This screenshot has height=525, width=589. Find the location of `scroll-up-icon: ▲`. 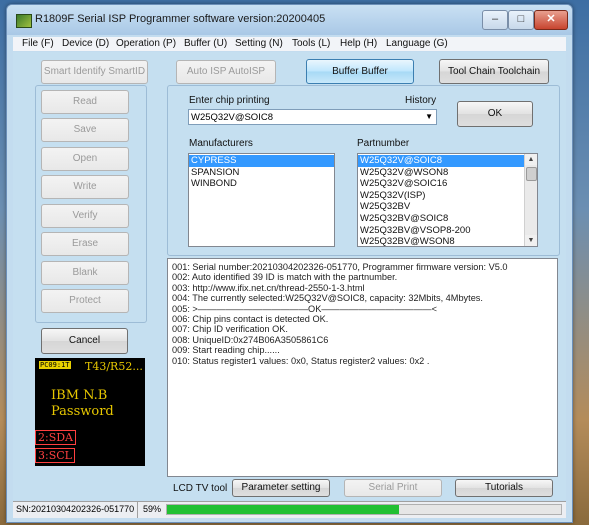

scroll-up-icon: ▲ is located at coordinates (531, 159).